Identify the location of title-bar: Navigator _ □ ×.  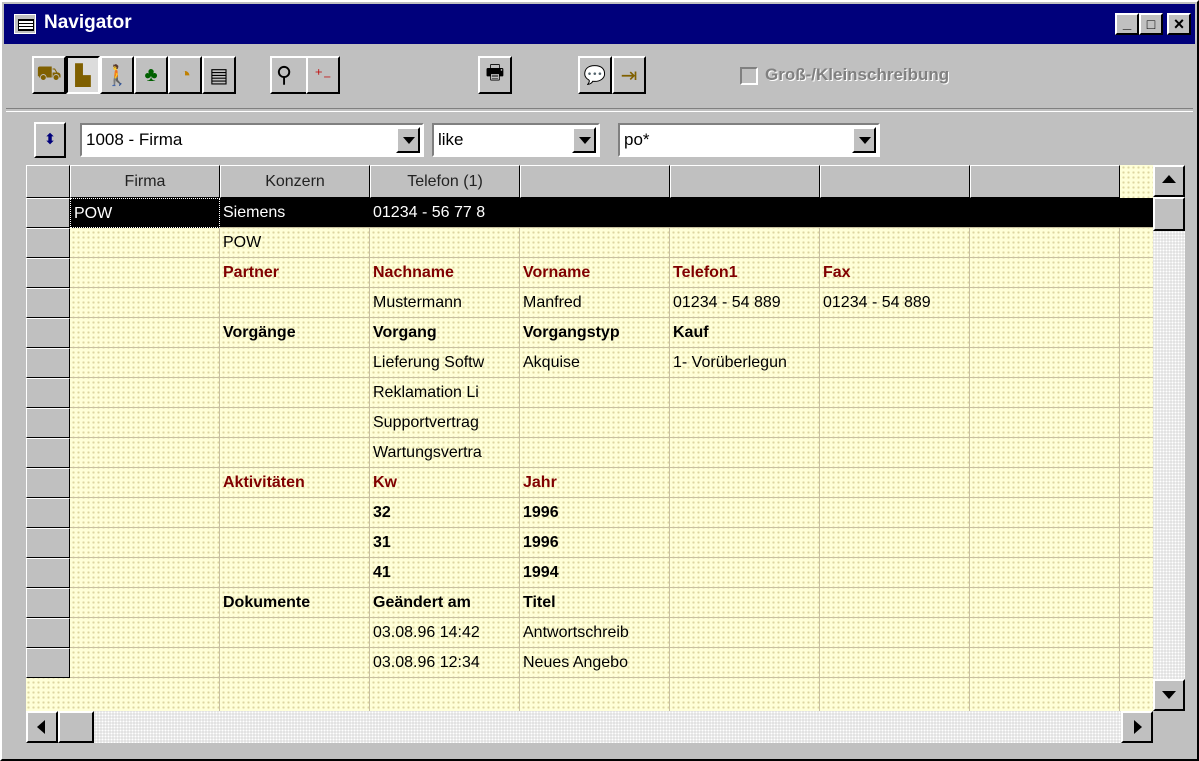
(599, 24).